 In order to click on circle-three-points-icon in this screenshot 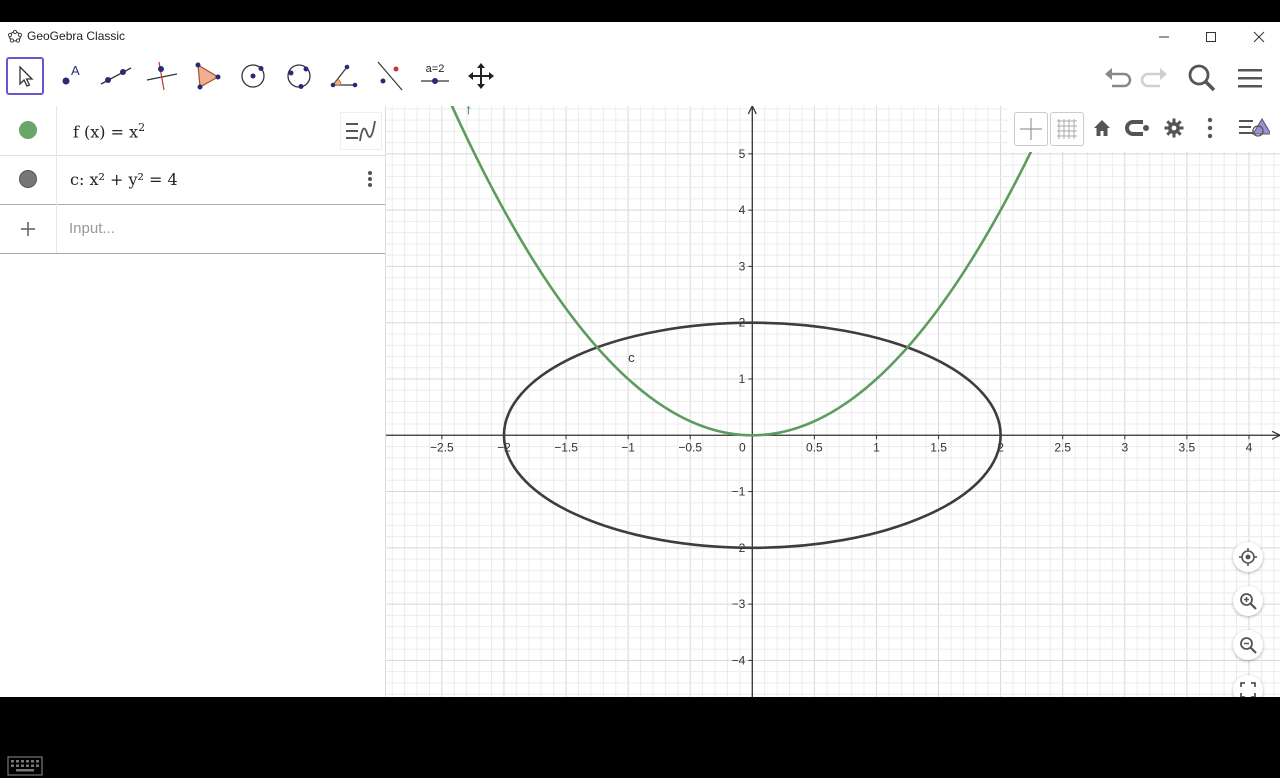, I will do `click(299, 76)`.